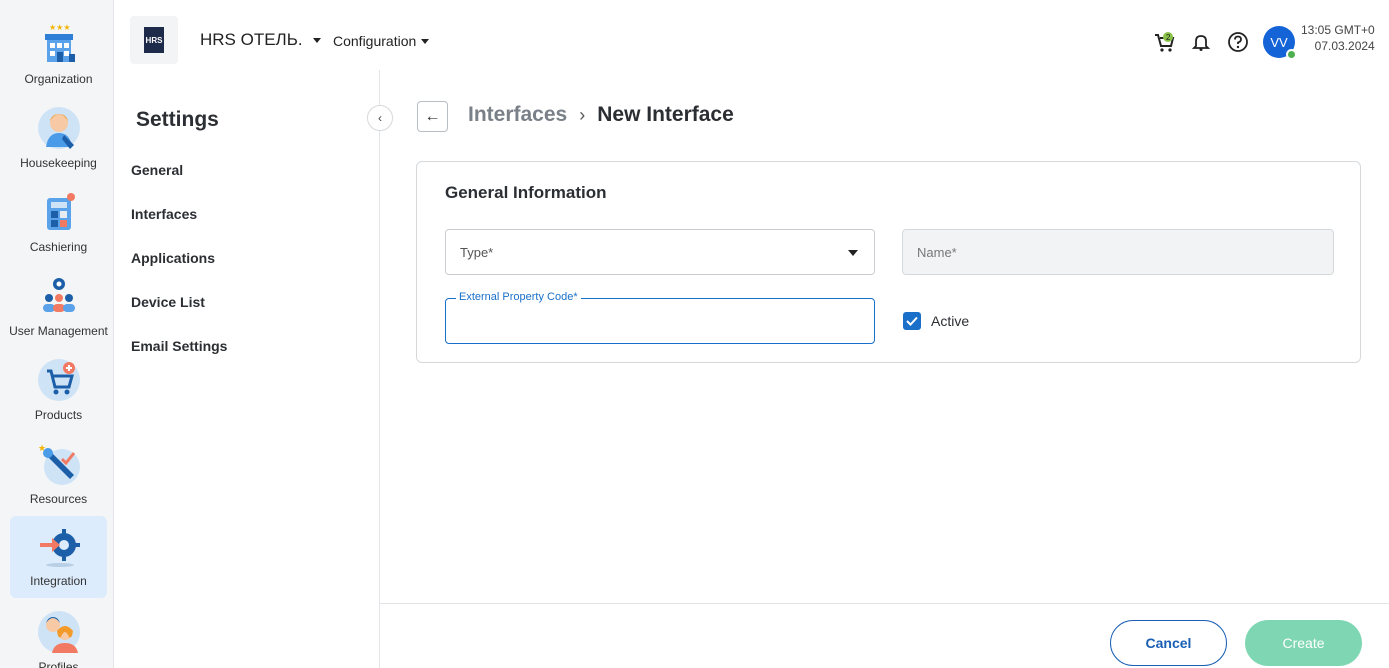 Image resolution: width=1389 pixels, height=668 pixels. What do you see at coordinates (59, 296) in the screenshot?
I see `user-management-icon` at bounding box center [59, 296].